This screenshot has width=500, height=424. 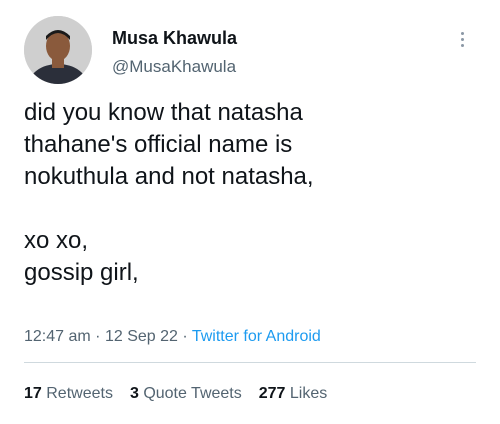 What do you see at coordinates (174, 38) in the screenshot?
I see `author-name: Musa Khawula` at bounding box center [174, 38].